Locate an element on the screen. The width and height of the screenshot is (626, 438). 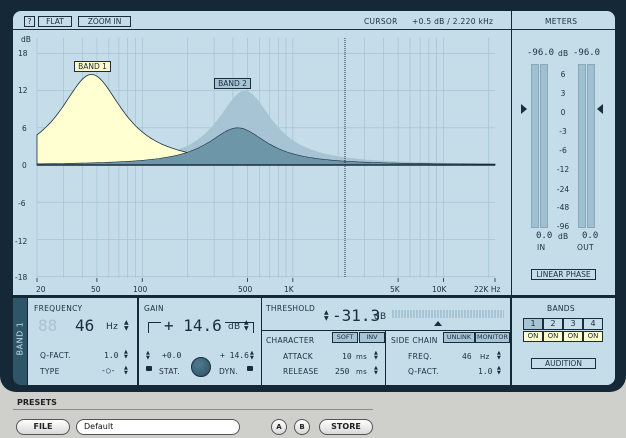
x-tick: 500 is located at coordinates (245, 289).